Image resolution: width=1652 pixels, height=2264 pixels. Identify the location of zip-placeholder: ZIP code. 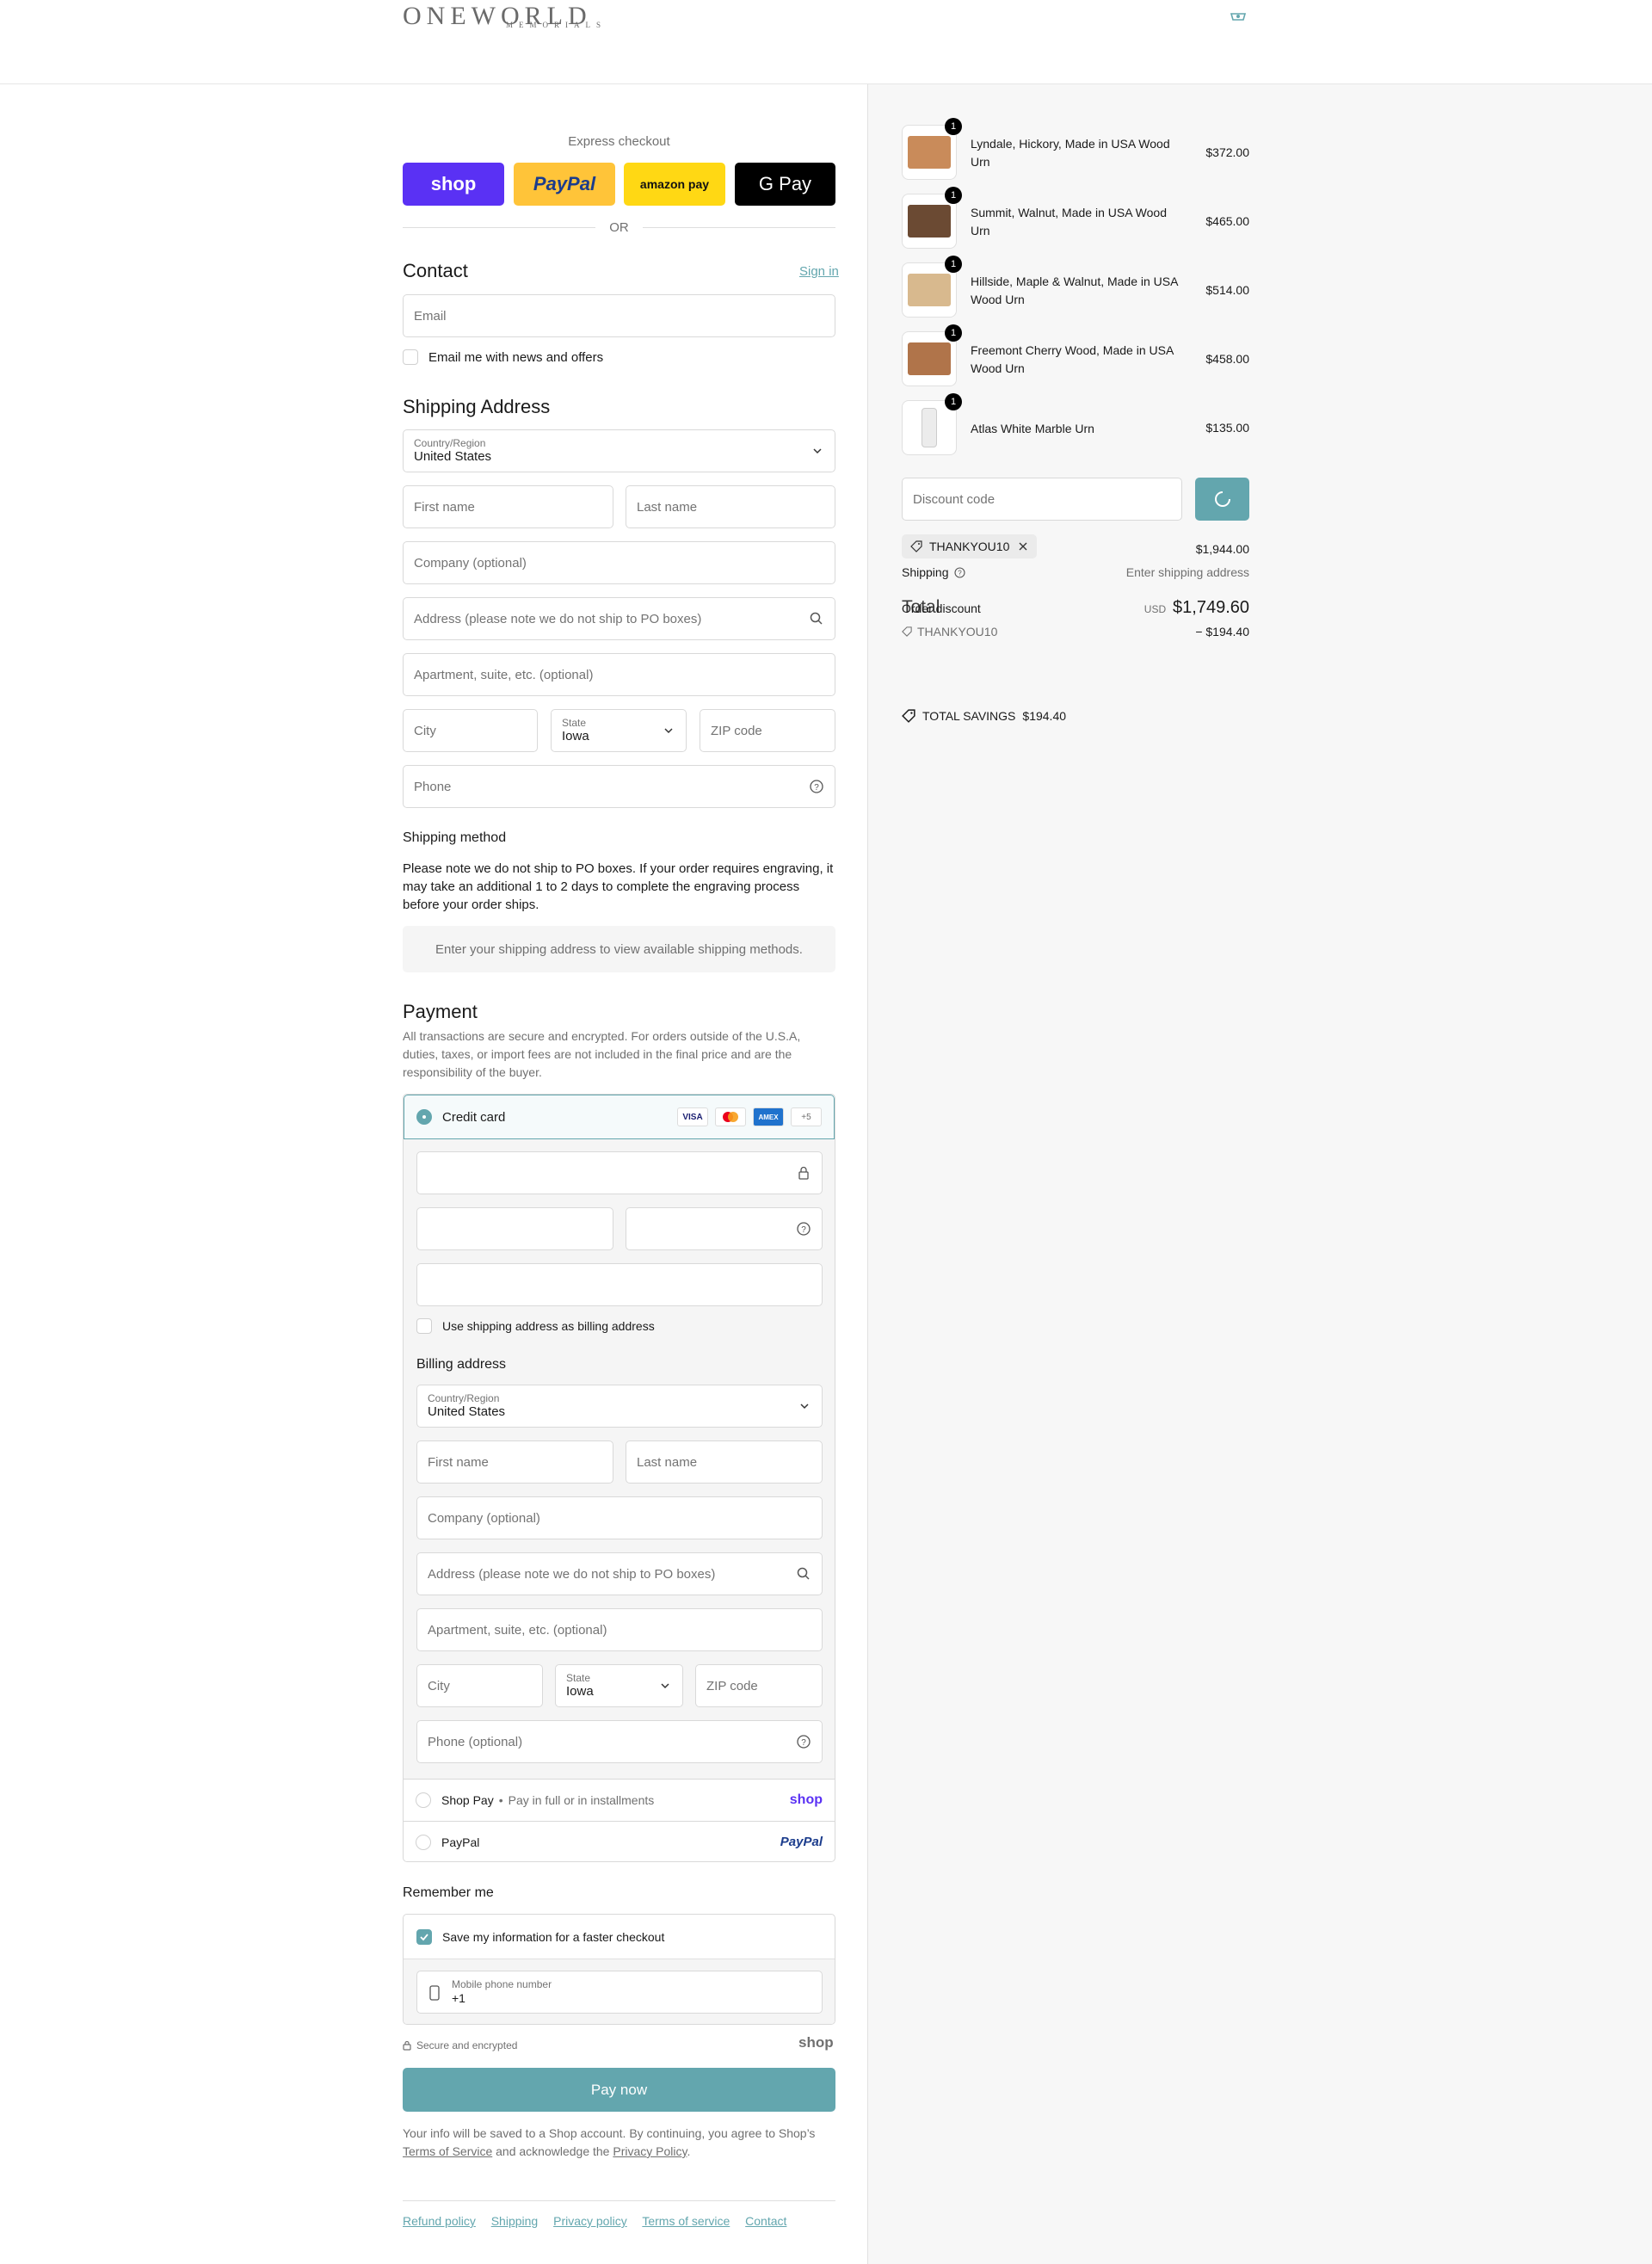
(736, 730).